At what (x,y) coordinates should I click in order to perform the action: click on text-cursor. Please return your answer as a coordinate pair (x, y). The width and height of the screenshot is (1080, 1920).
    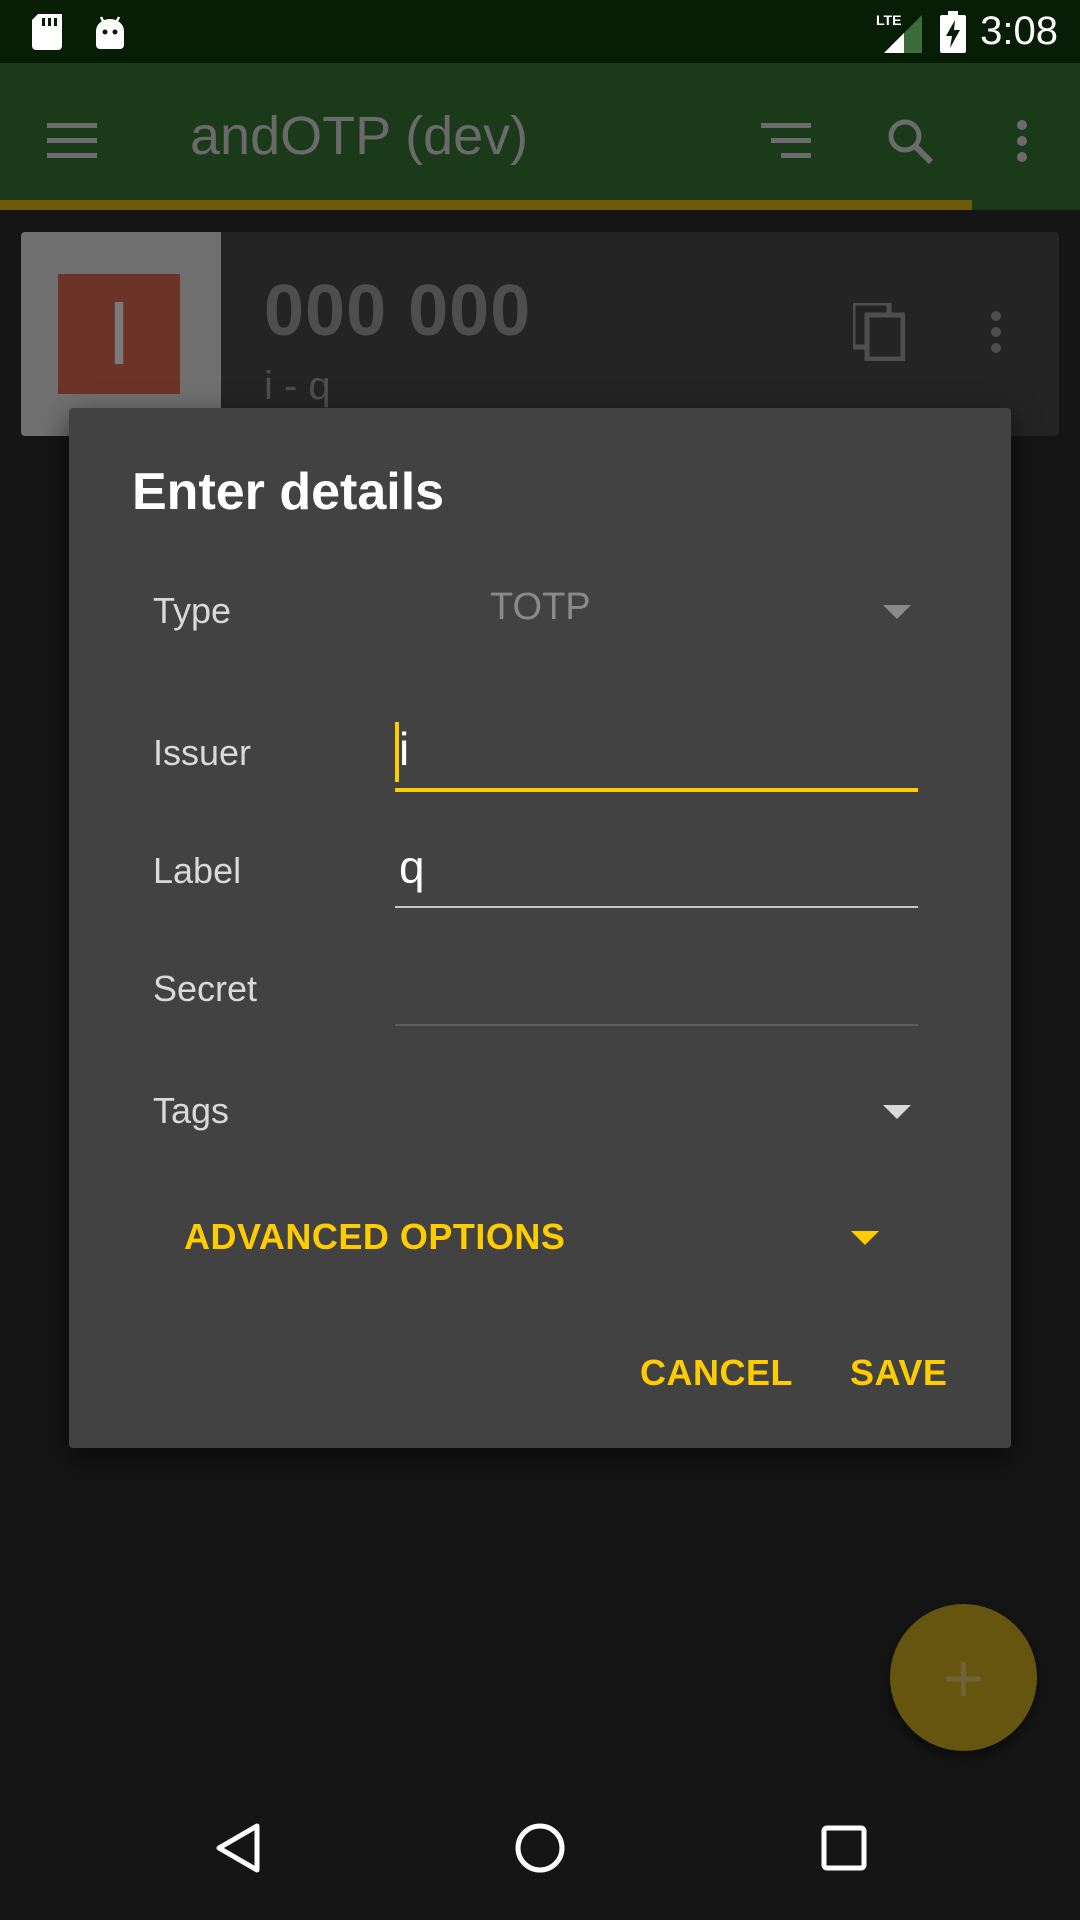
    Looking at the image, I should click on (397, 752).